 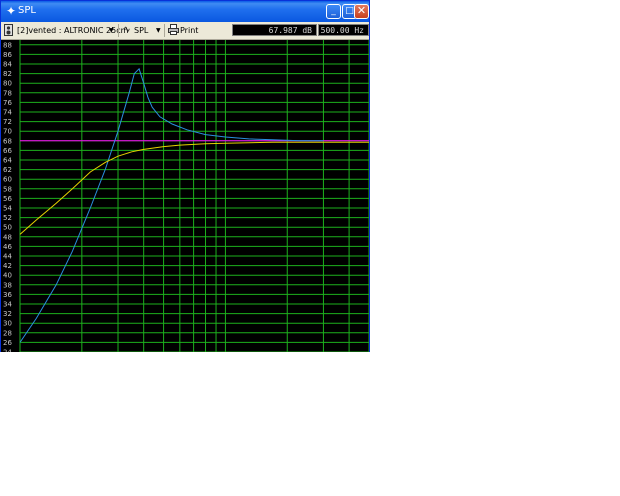 I want to click on y-tick-label: 44, so click(x=7, y=257).